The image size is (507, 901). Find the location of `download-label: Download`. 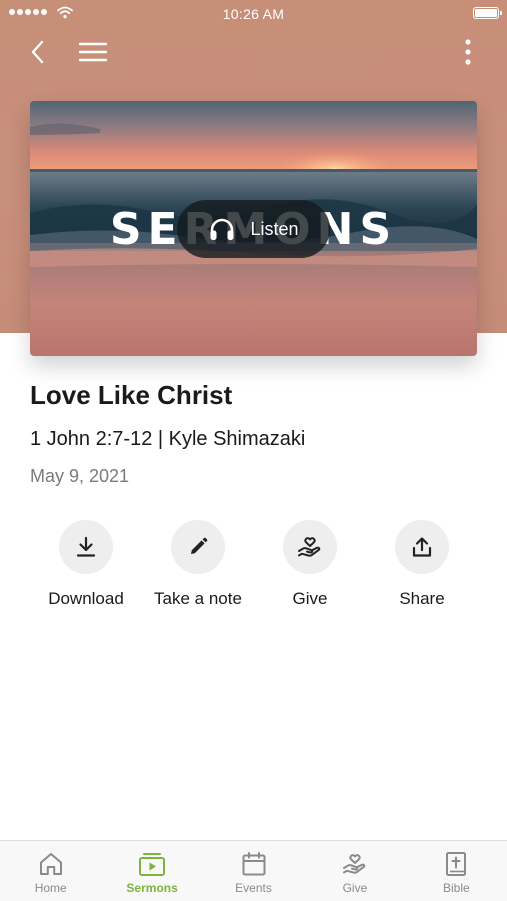

download-label: Download is located at coordinates (86, 598).